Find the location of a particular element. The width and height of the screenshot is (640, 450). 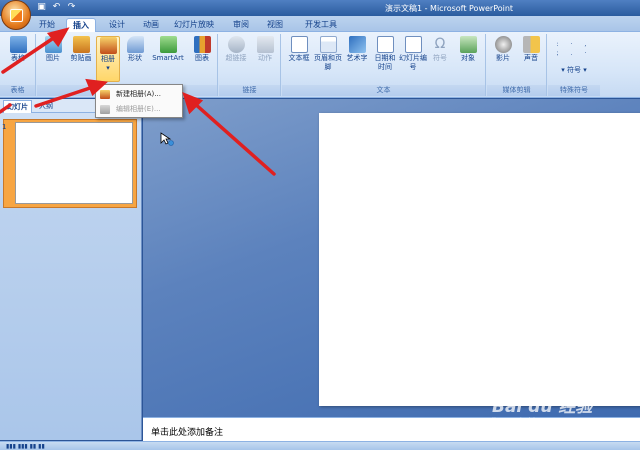

clipart-button: 剪贴画 is located at coordinates (81, 49).